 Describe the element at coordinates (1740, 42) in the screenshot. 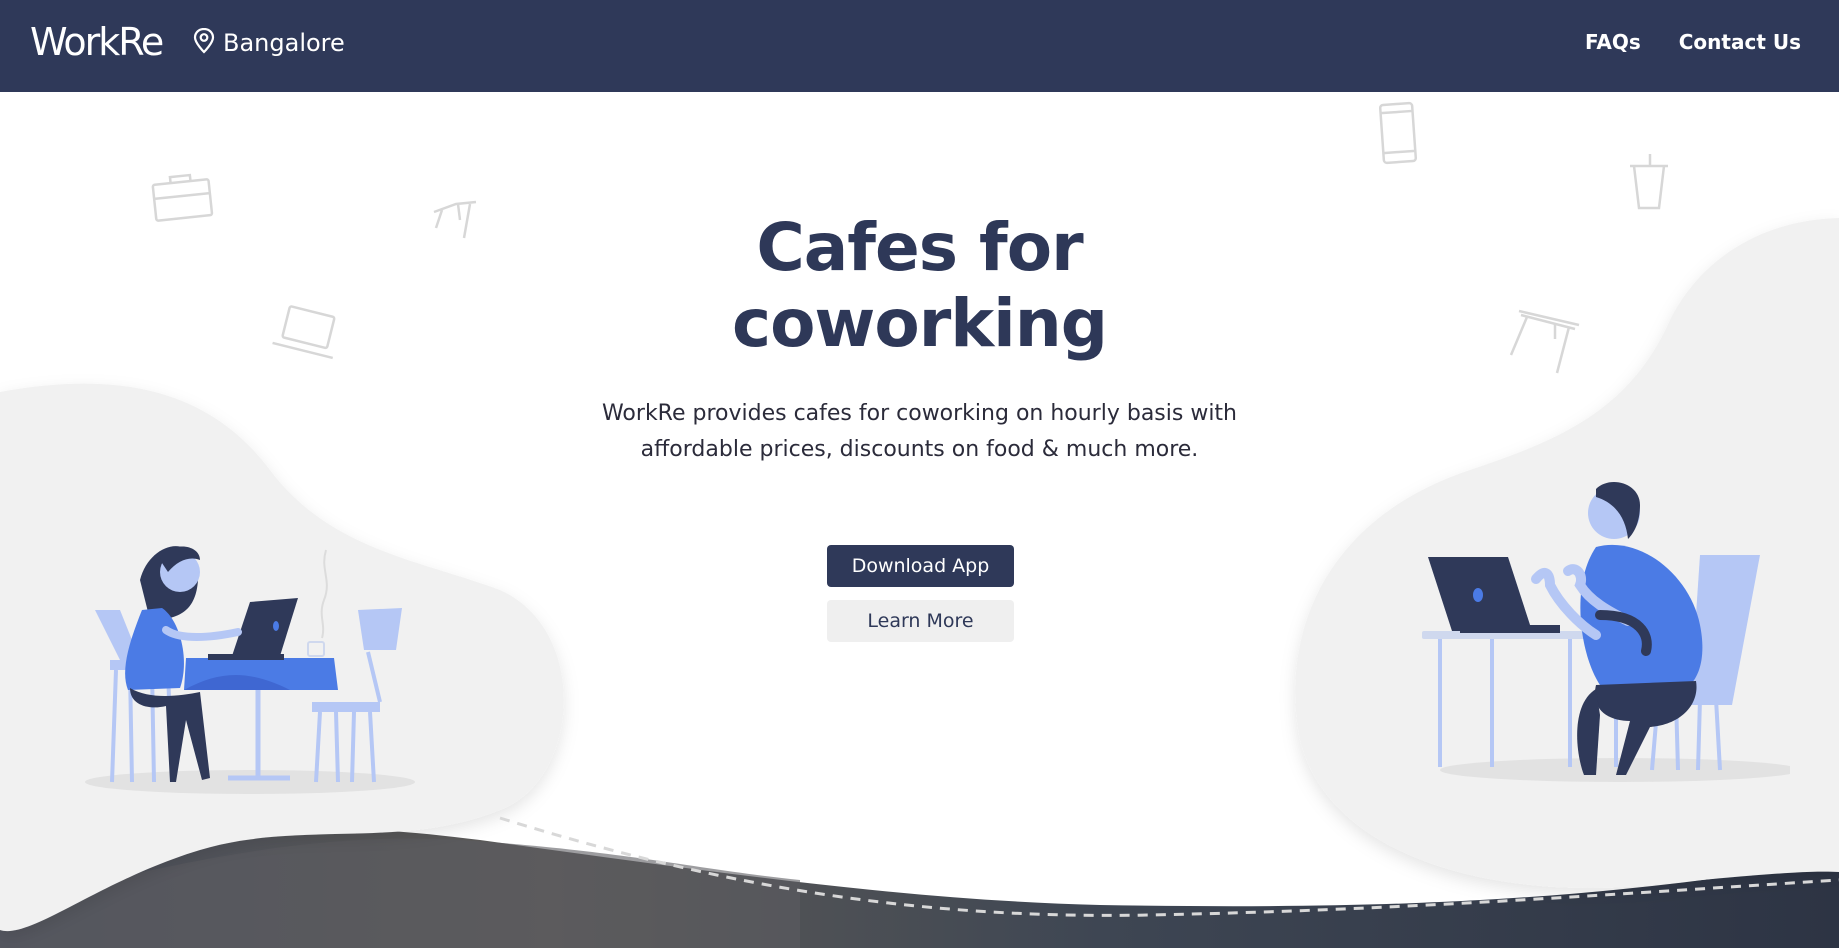

I see `nav-link-contact-us: Contact Us` at that location.